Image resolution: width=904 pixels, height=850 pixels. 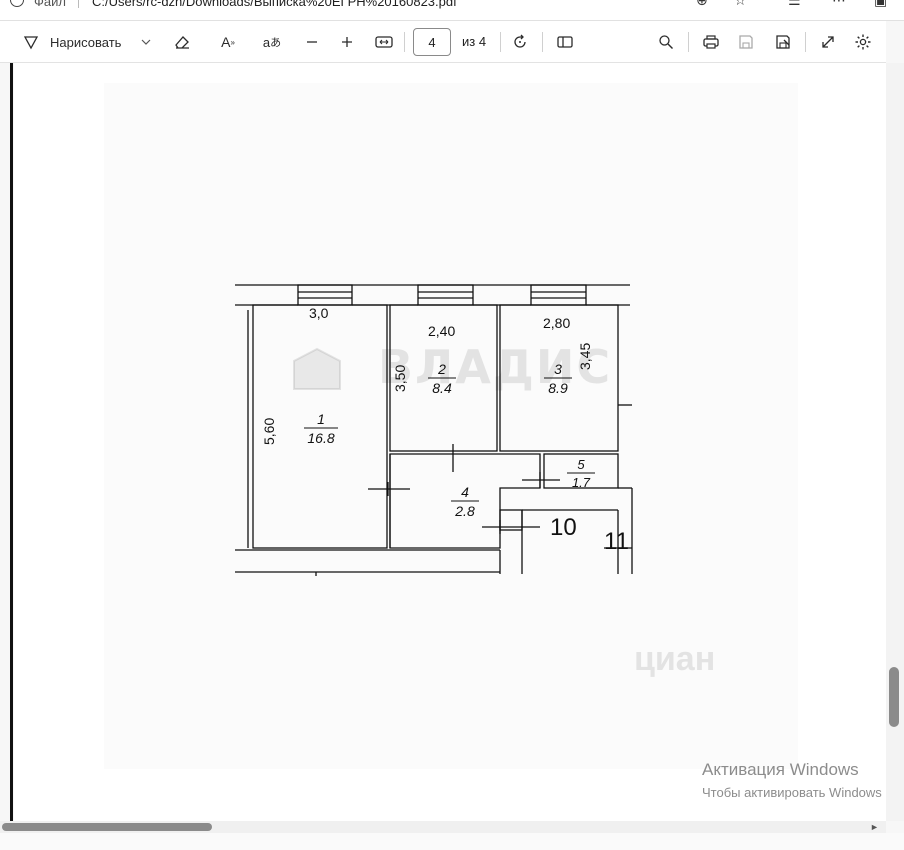 I want to click on room-number: 2, so click(x=441, y=369).